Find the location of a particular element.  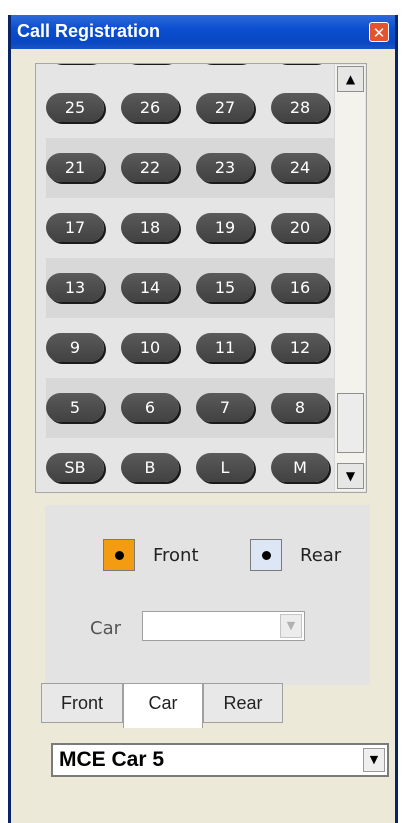

arrow-down-icon: ▼ is located at coordinates (350, 476).